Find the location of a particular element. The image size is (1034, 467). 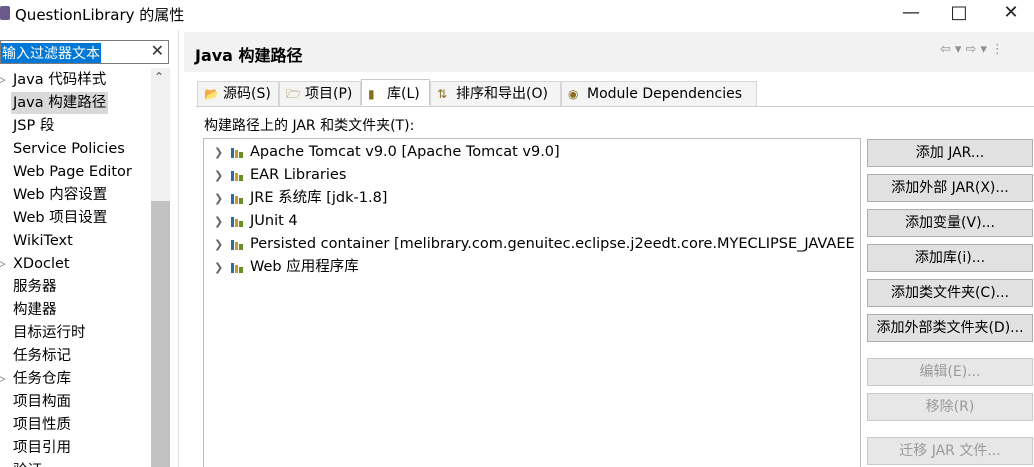

tab-libraries: ▮ 库(L) is located at coordinates (395, 92).